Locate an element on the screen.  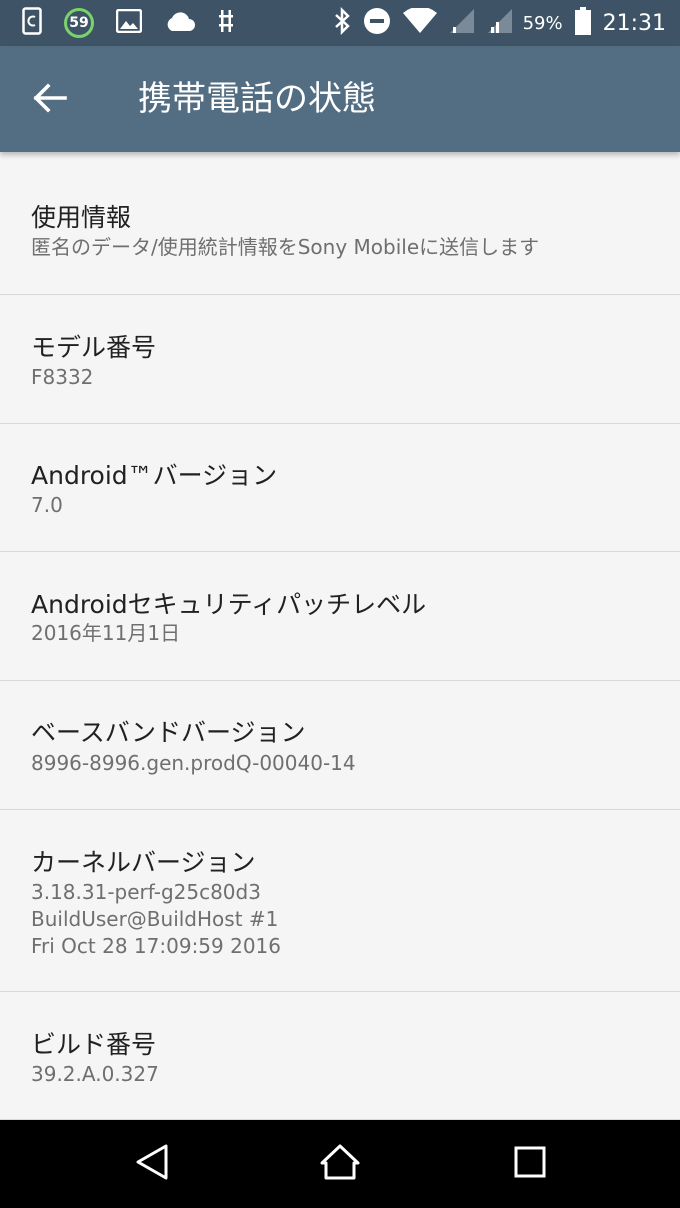
app-bar: 携帯電話の状態 is located at coordinates (340, 99).